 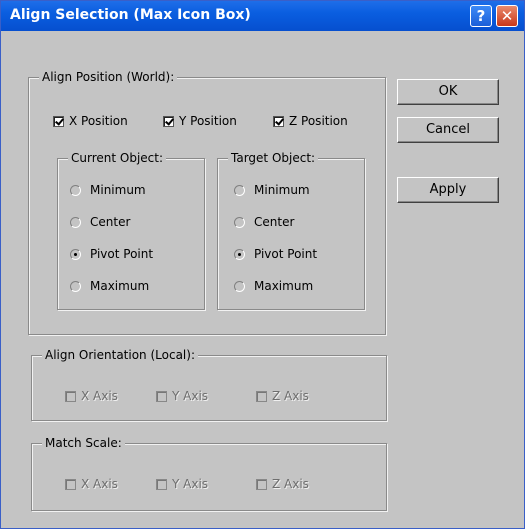 What do you see at coordinates (290, 396) in the screenshot?
I see `orientation-z-axis-label: Z Axis` at bounding box center [290, 396].